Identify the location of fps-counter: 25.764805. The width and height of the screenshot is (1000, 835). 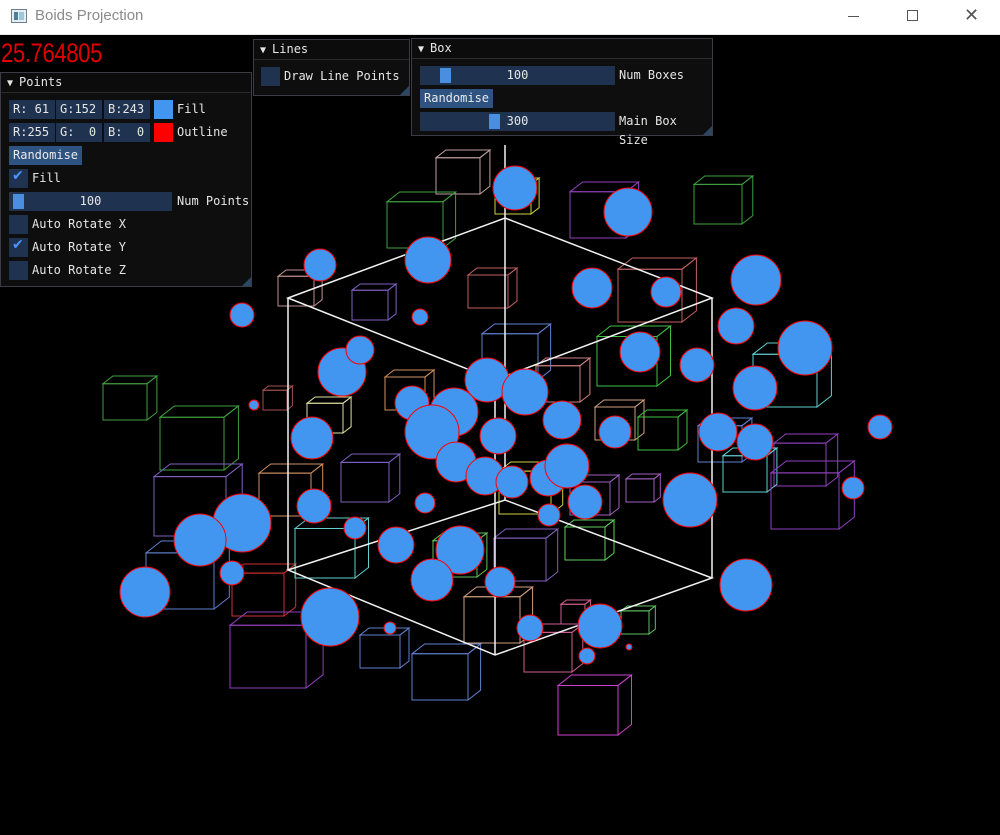
(51, 53).